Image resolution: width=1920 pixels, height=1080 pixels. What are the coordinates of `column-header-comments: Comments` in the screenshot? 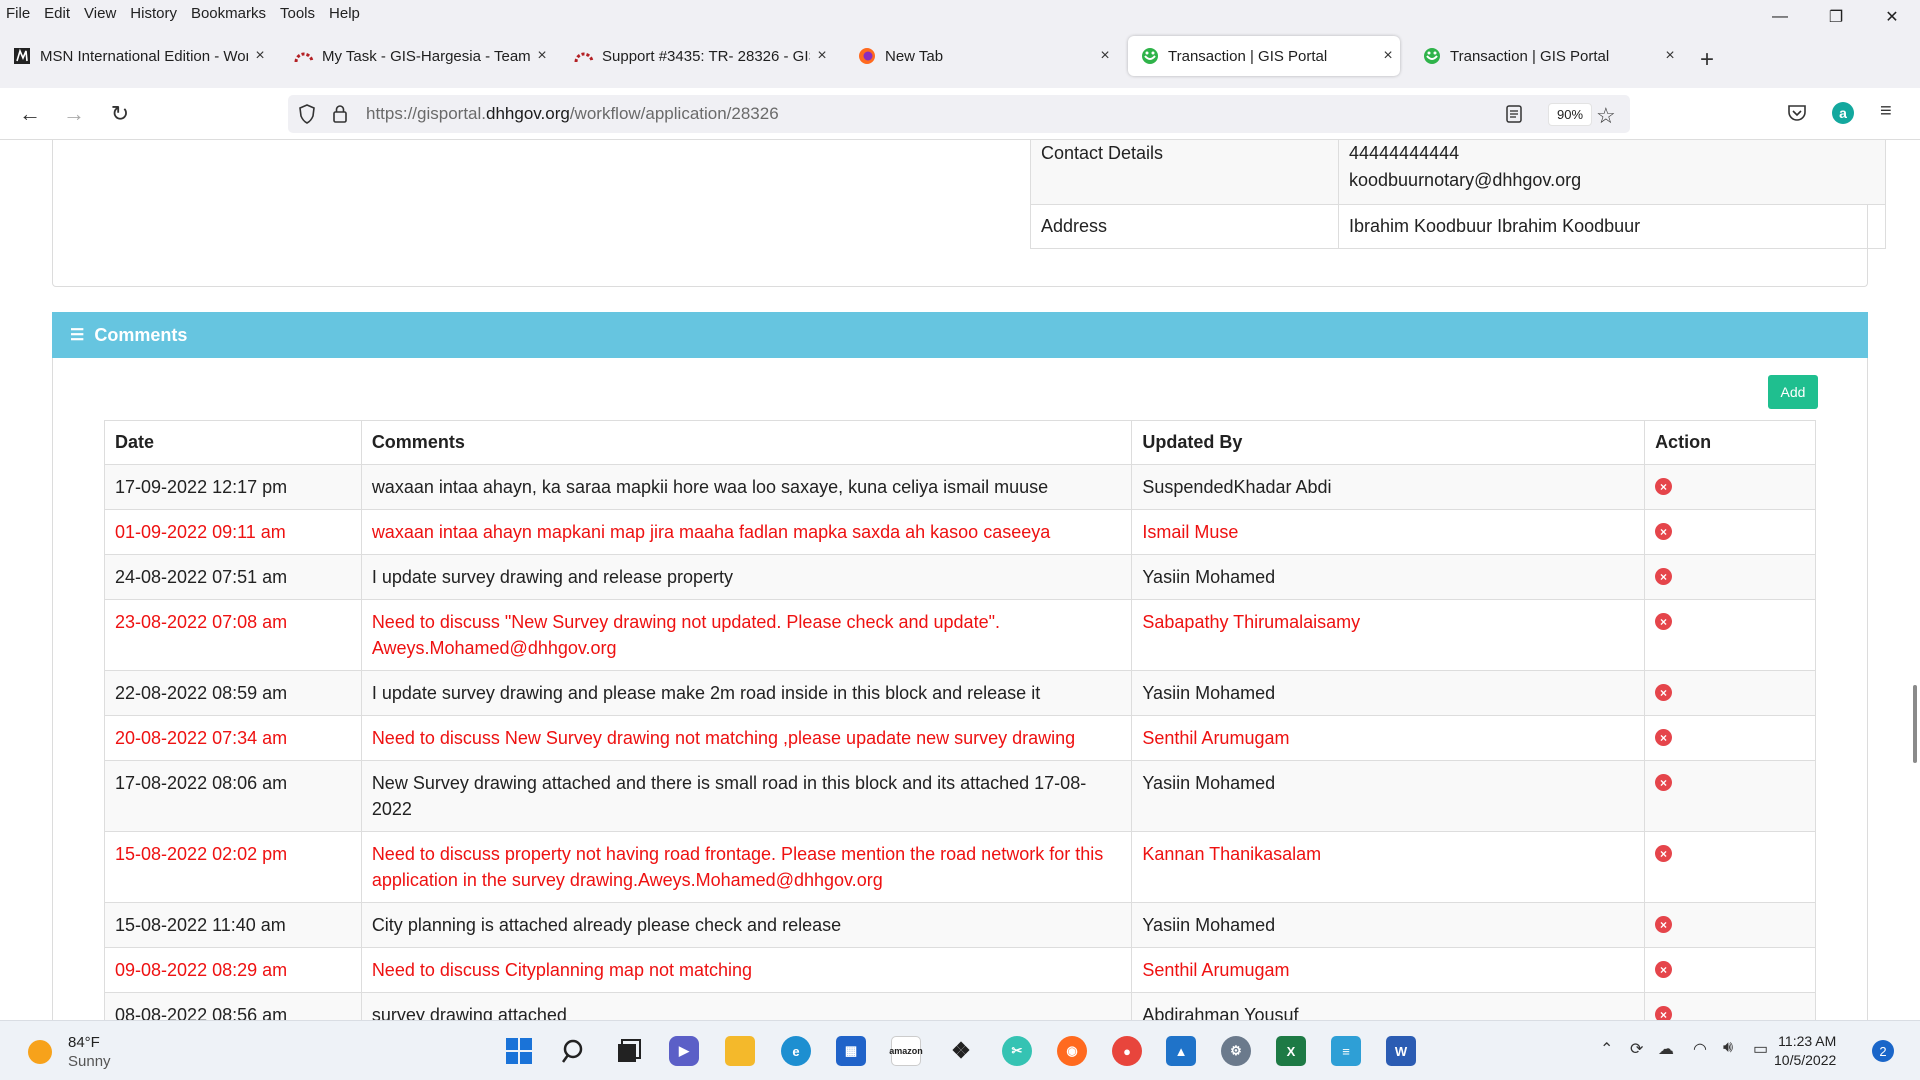 It's located at (746, 442).